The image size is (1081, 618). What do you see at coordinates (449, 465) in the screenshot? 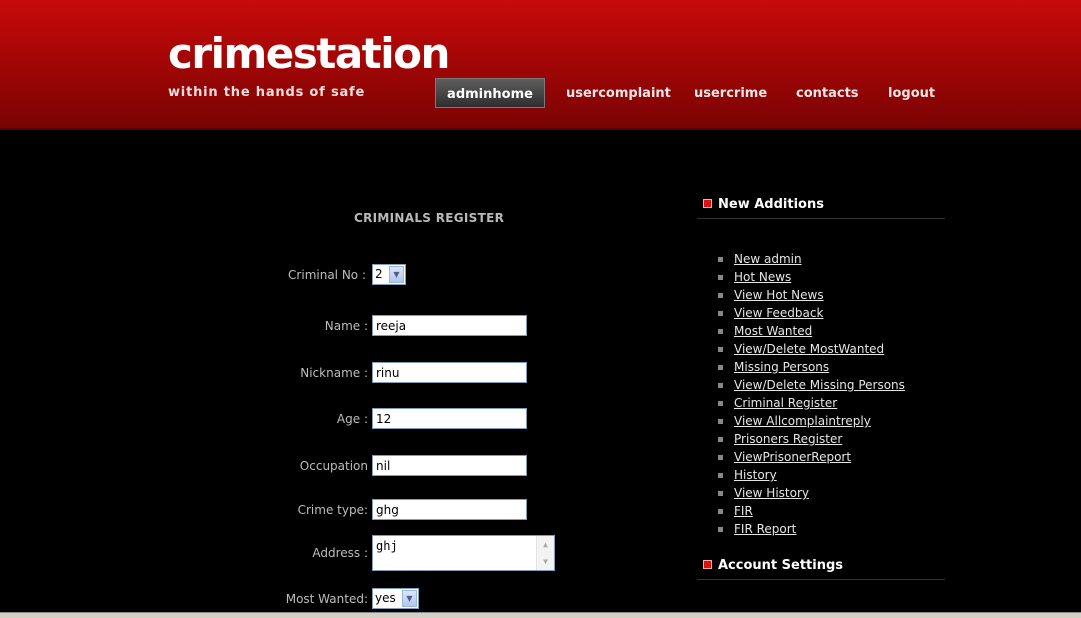
I see `occupation-field` at bounding box center [449, 465].